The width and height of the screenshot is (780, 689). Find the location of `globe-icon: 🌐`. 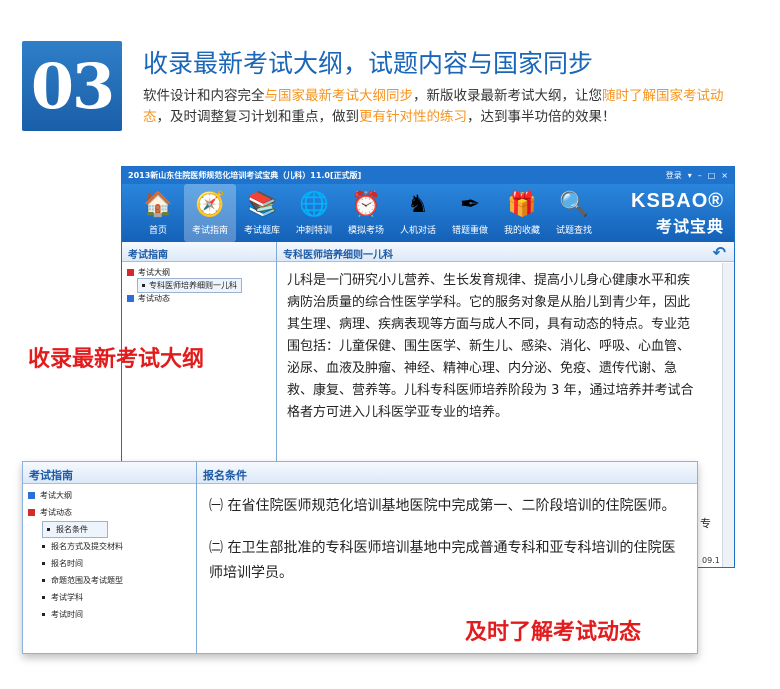

globe-icon: 🌐 is located at coordinates (314, 204).